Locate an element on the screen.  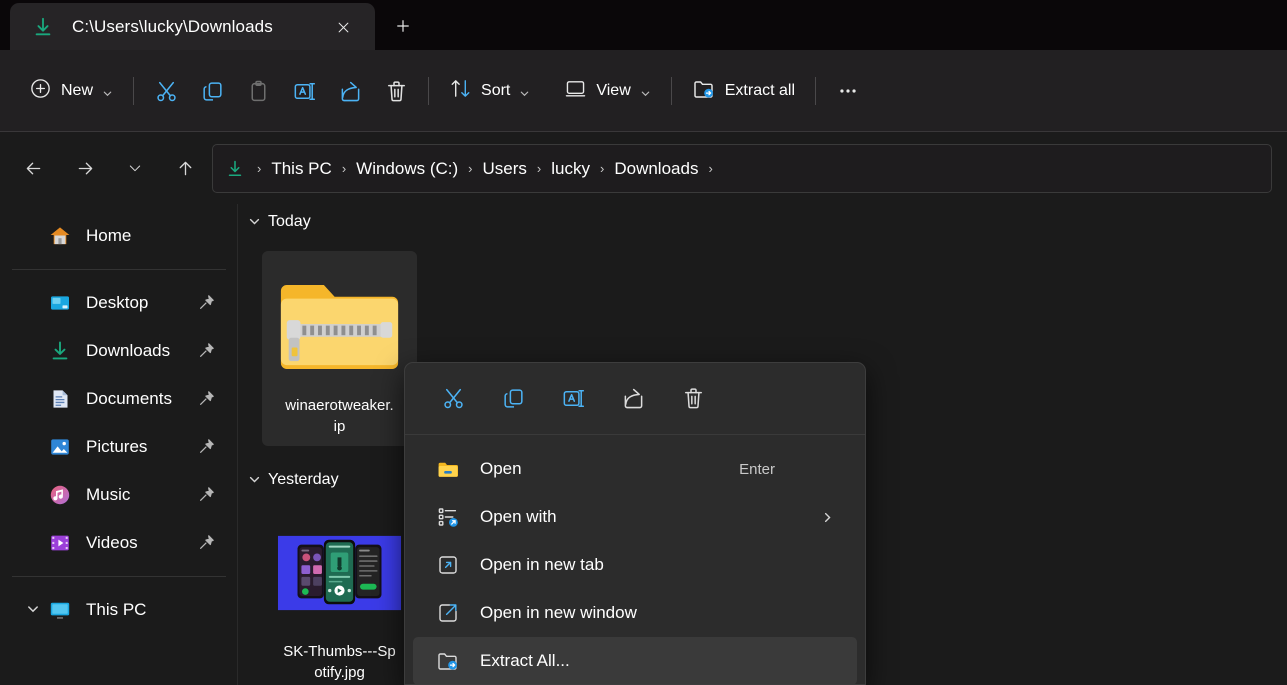
context-menu-item-label: Open is located at coordinates (501, 468).